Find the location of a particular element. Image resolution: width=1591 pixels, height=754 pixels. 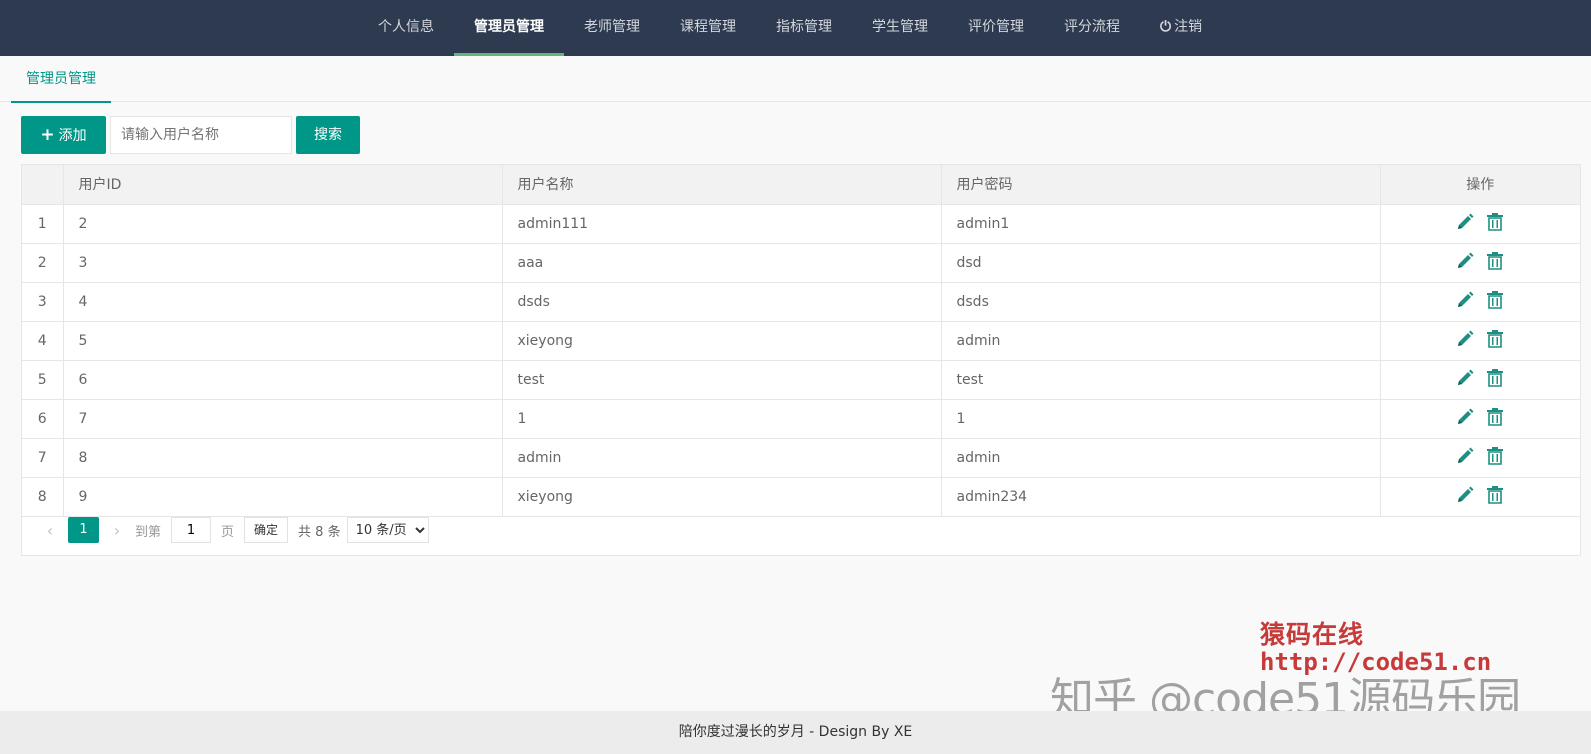

logout-label: 注销 is located at coordinates (1188, 27).